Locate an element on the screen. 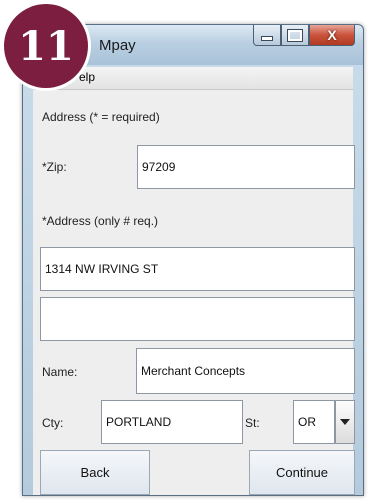 The image size is (368, 504). state-dropdown-button is located at coordinates (345, 422).